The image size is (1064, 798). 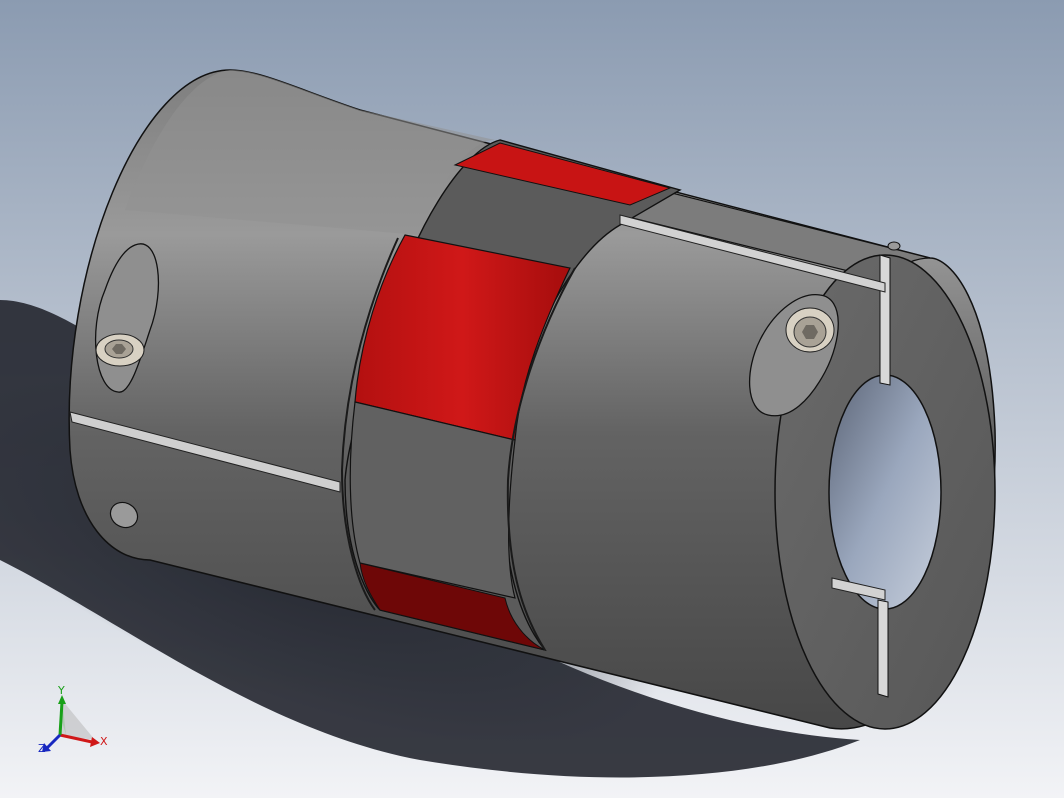 What do you see at coordinates (883, 648) in the screenshot?
I see `clamp-slot-lower` at bounding box center [883, 648].